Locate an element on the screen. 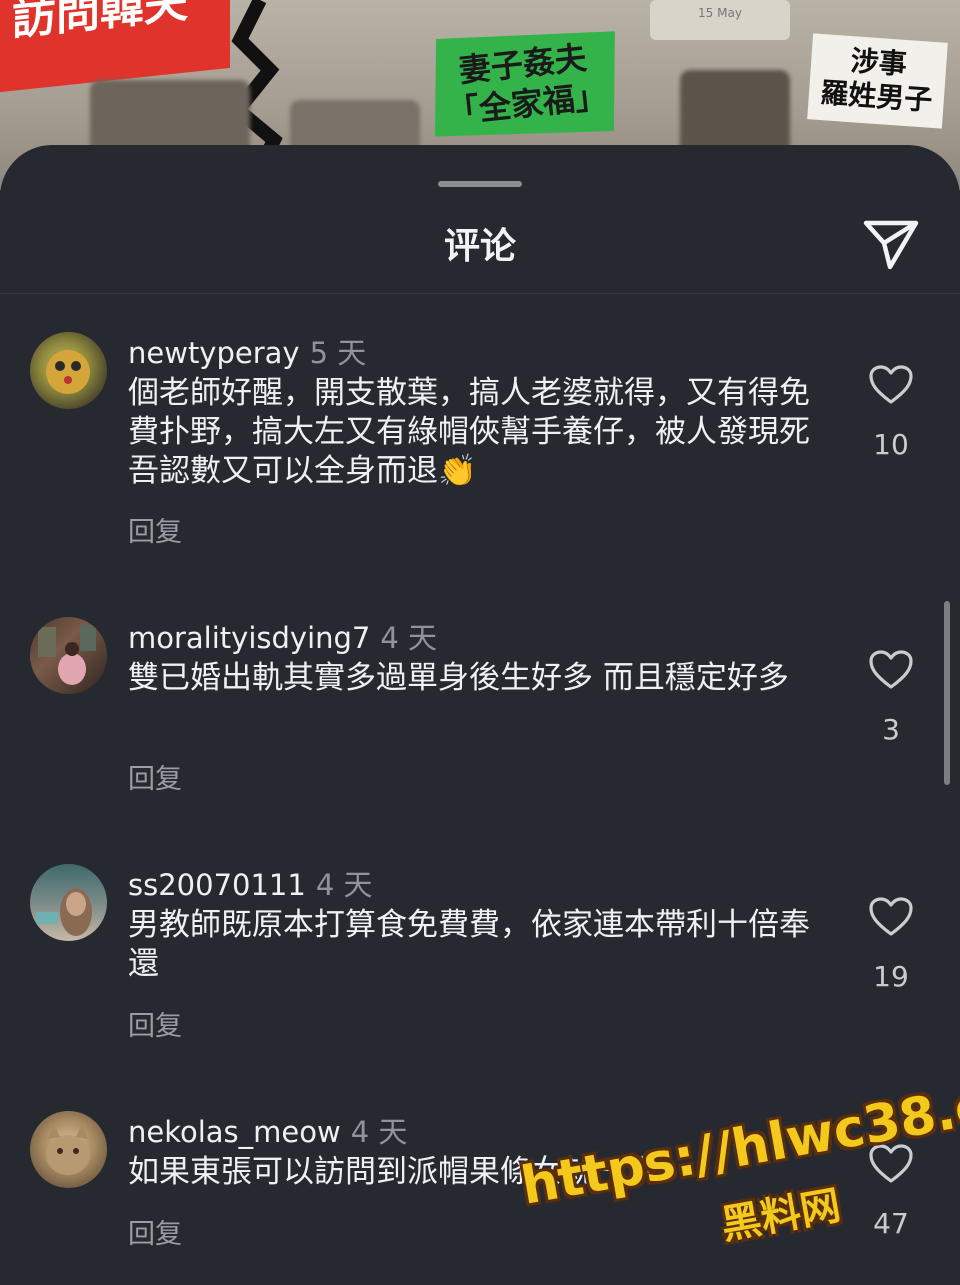 The image size is (960, 1285). comment-header: nekolas_meow 4 天 is located at coordinates (267, 1130).